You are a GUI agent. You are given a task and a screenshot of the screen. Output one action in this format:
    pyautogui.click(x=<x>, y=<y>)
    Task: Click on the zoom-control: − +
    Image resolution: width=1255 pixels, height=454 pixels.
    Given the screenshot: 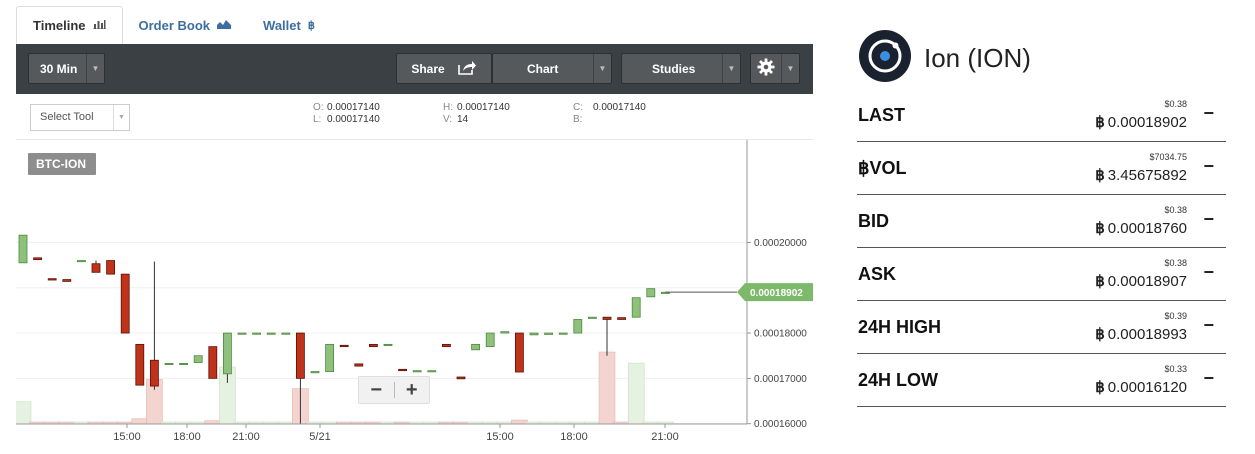 What is the action you would take?
    pyautogui.click(x=394, y=390)
    